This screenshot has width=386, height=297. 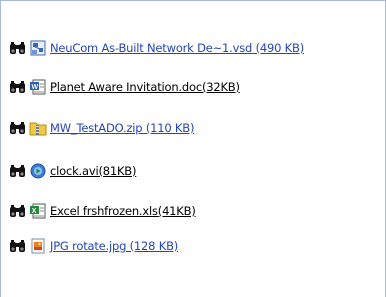 I want to click on visio-file-icon, so click(x=38, y=48).